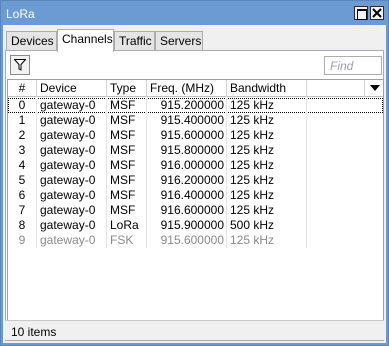 This screenshot has height=346, width=389. What do you see at coordinates (20, 14) in the screenshot?
I see `window-title: LoRa` at bounding box center [20, 14].